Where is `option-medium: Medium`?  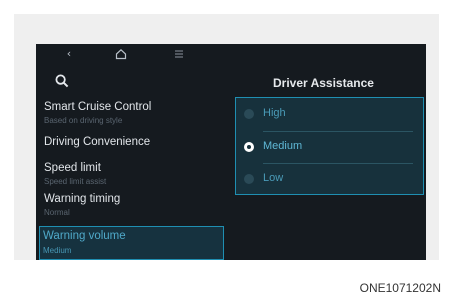 option-medium: Medium is located at coordinates (329, 148).